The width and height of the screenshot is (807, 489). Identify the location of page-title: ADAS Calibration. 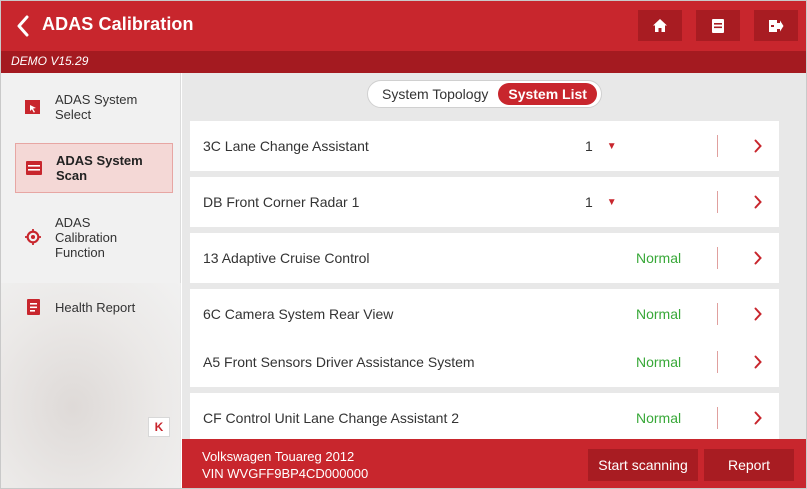
(118, 24).